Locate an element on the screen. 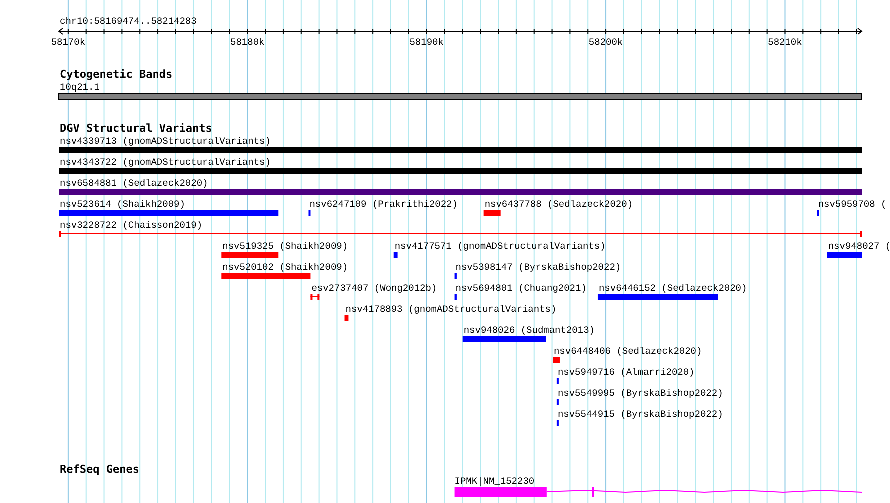  variant-label: nsv5694801 (Chuang2021) is located at coordinates (521, 288).